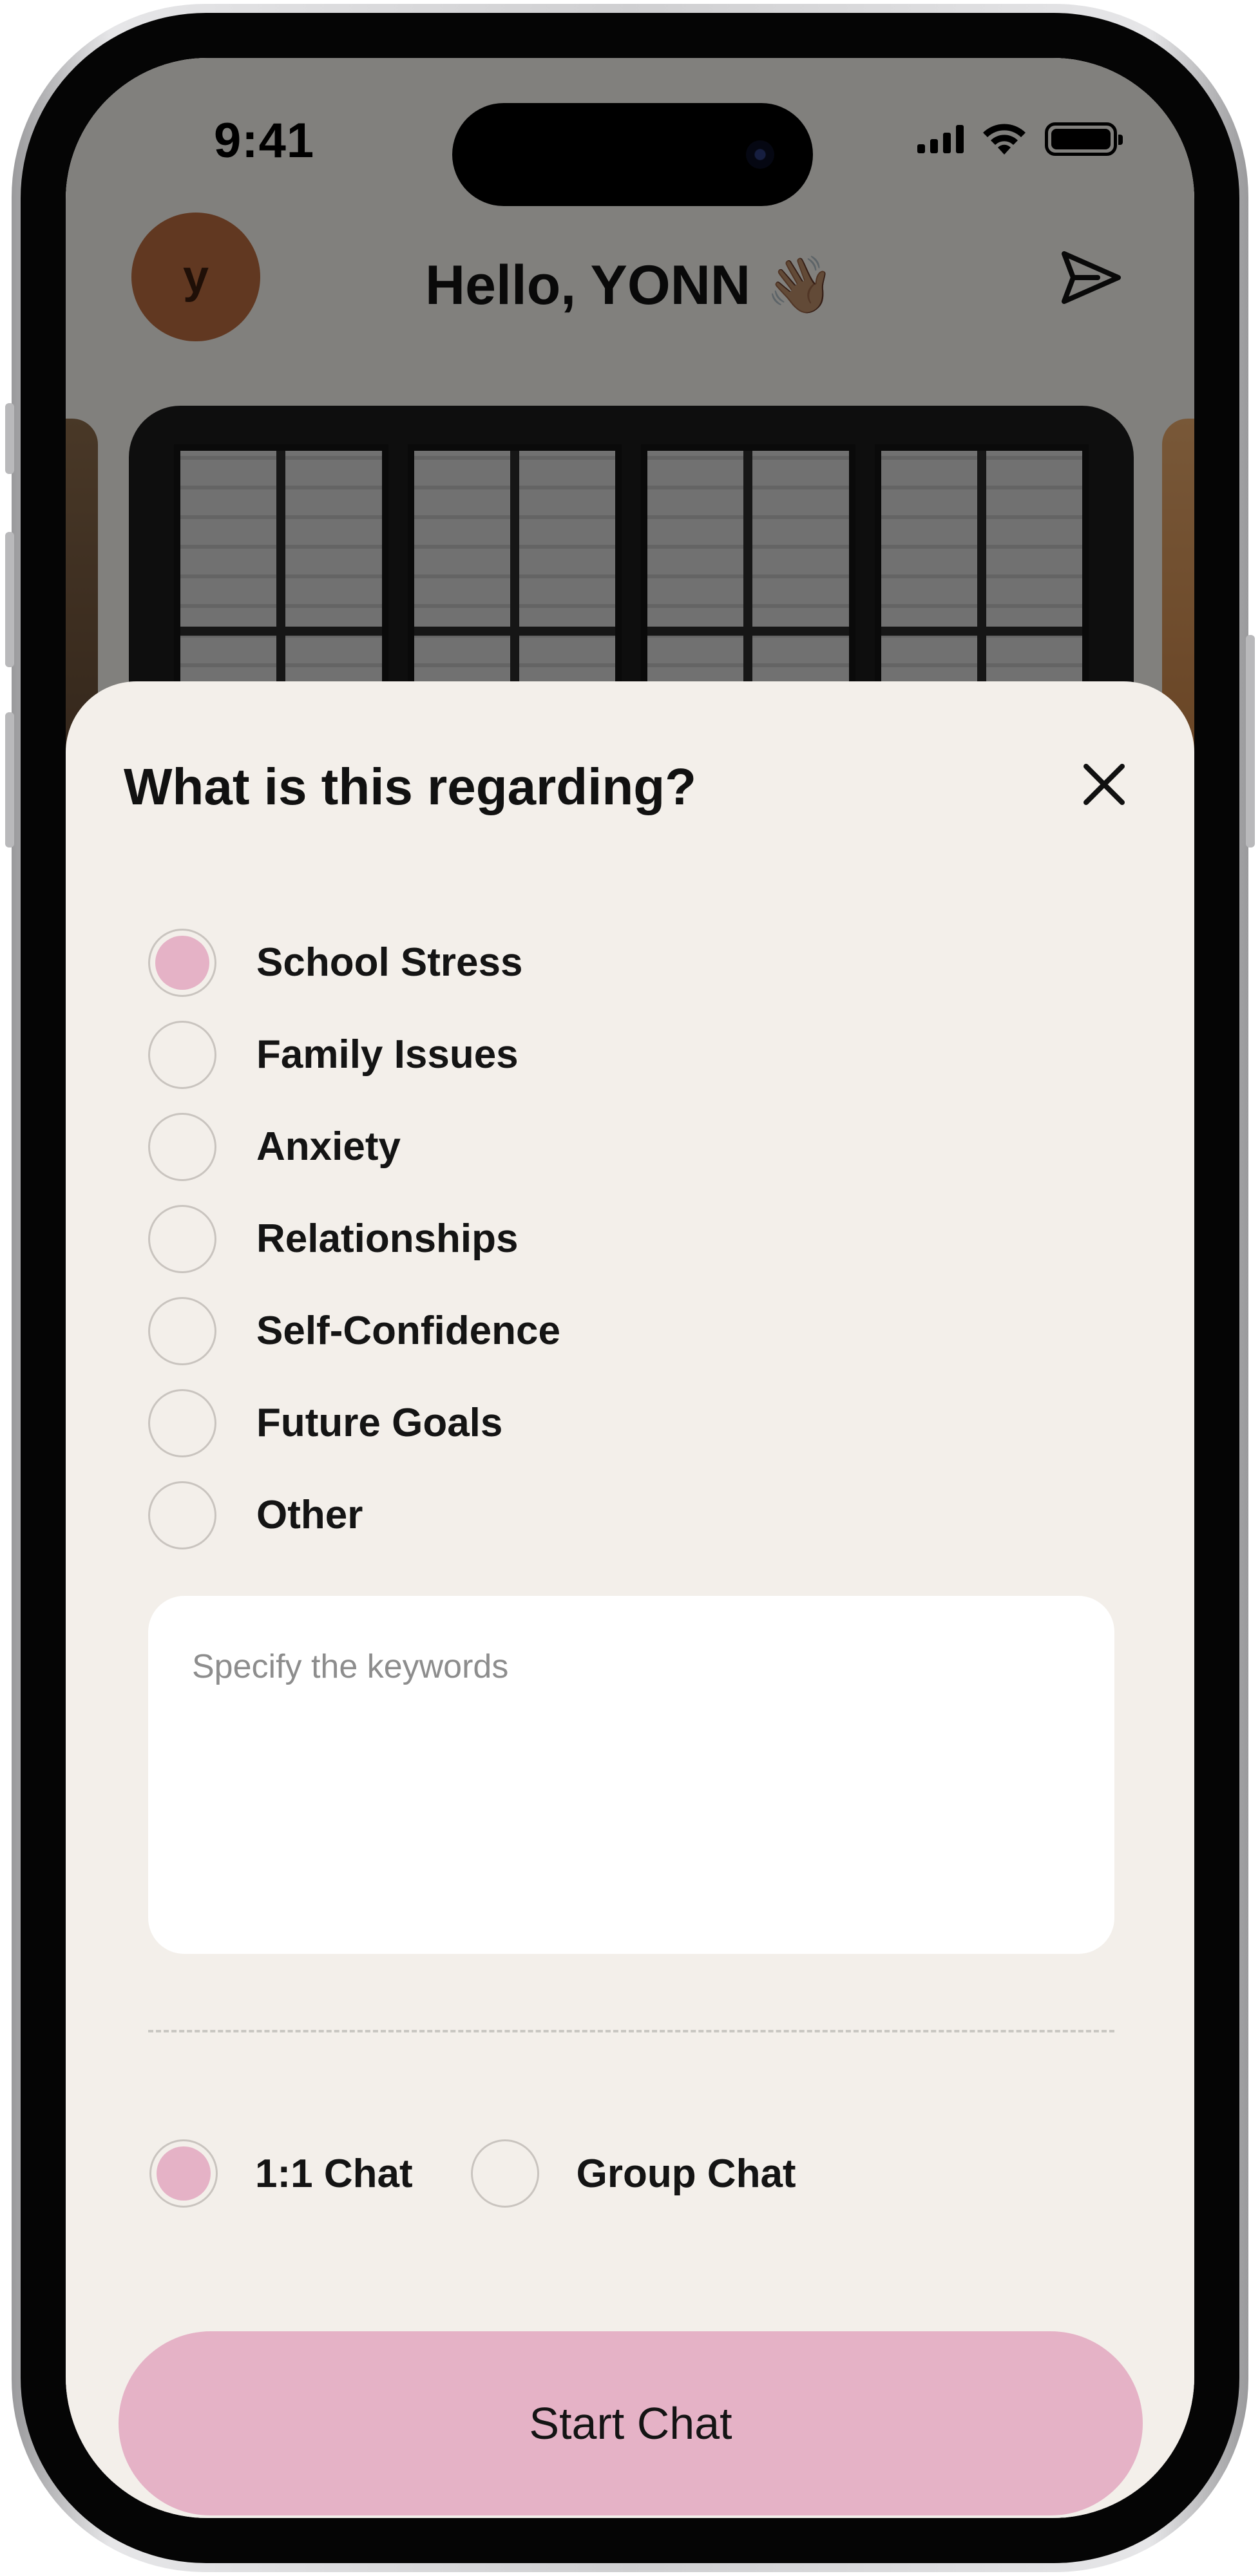 This screenshot has height=2576, width=1260. I want to click on topic-option-self-confidence: Self-Confidence, so click(354, 1331).